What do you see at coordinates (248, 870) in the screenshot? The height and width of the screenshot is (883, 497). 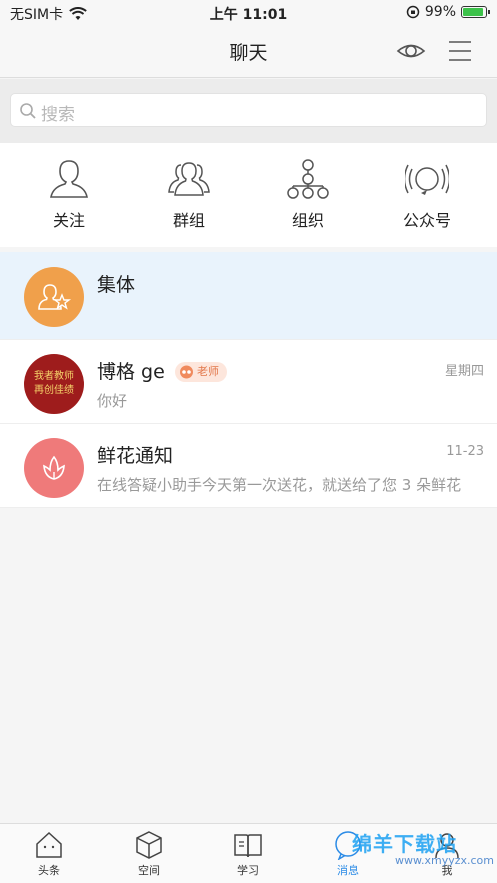 I see `tab-study-label: 学习` at bounding box center [248, 870].